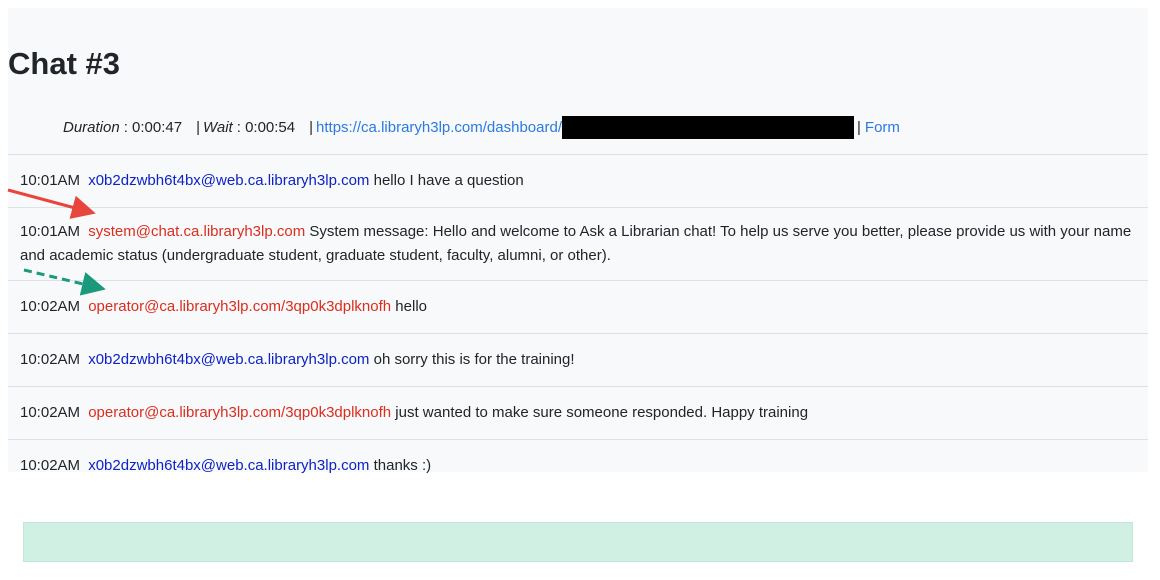 The height and width of the screenshot is (580, 1160). Describe the element at coordinates (153, 127) in the screenshot. I see `duration-value: : 0:00:47` at that location.